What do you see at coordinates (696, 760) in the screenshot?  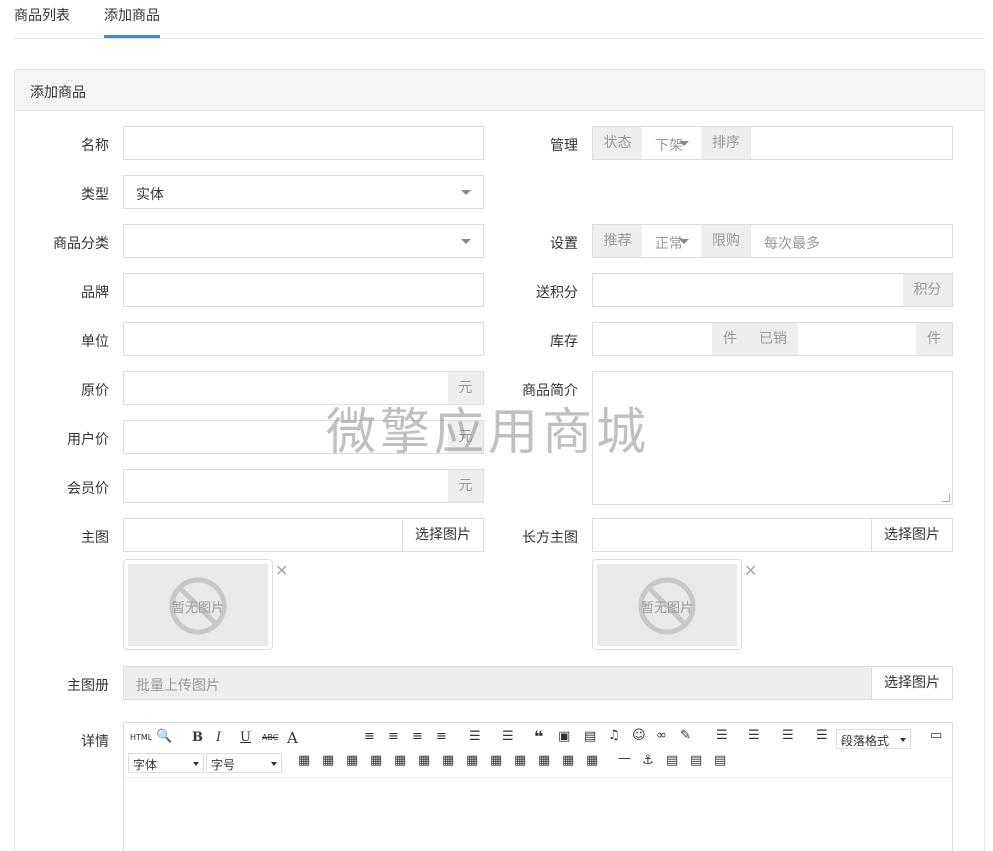 I see `print-icon: ▤` at bounding box center [696, 760].